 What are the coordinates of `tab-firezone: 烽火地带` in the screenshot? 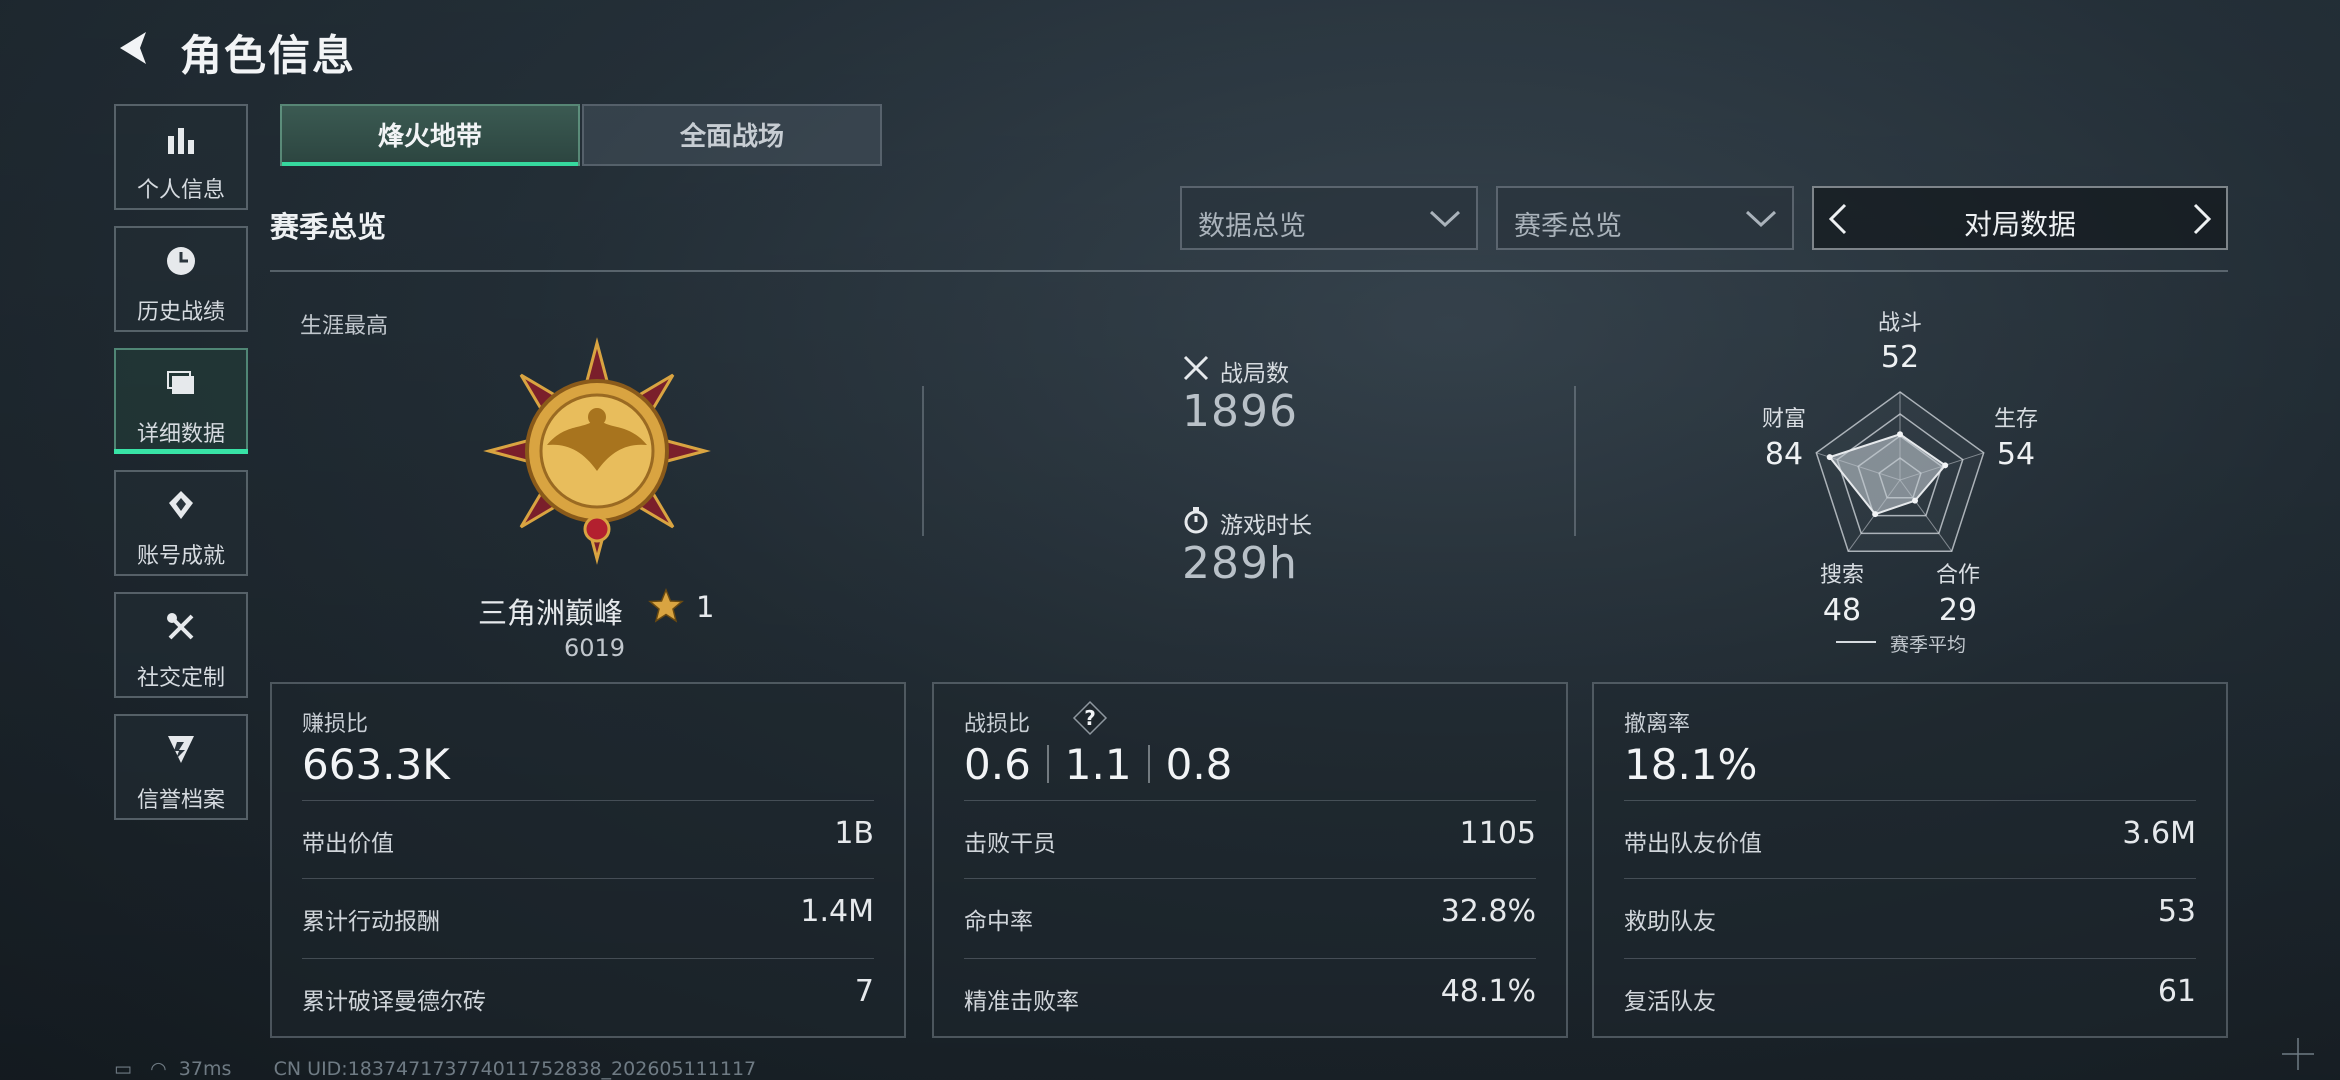 It's located at (430, 135).